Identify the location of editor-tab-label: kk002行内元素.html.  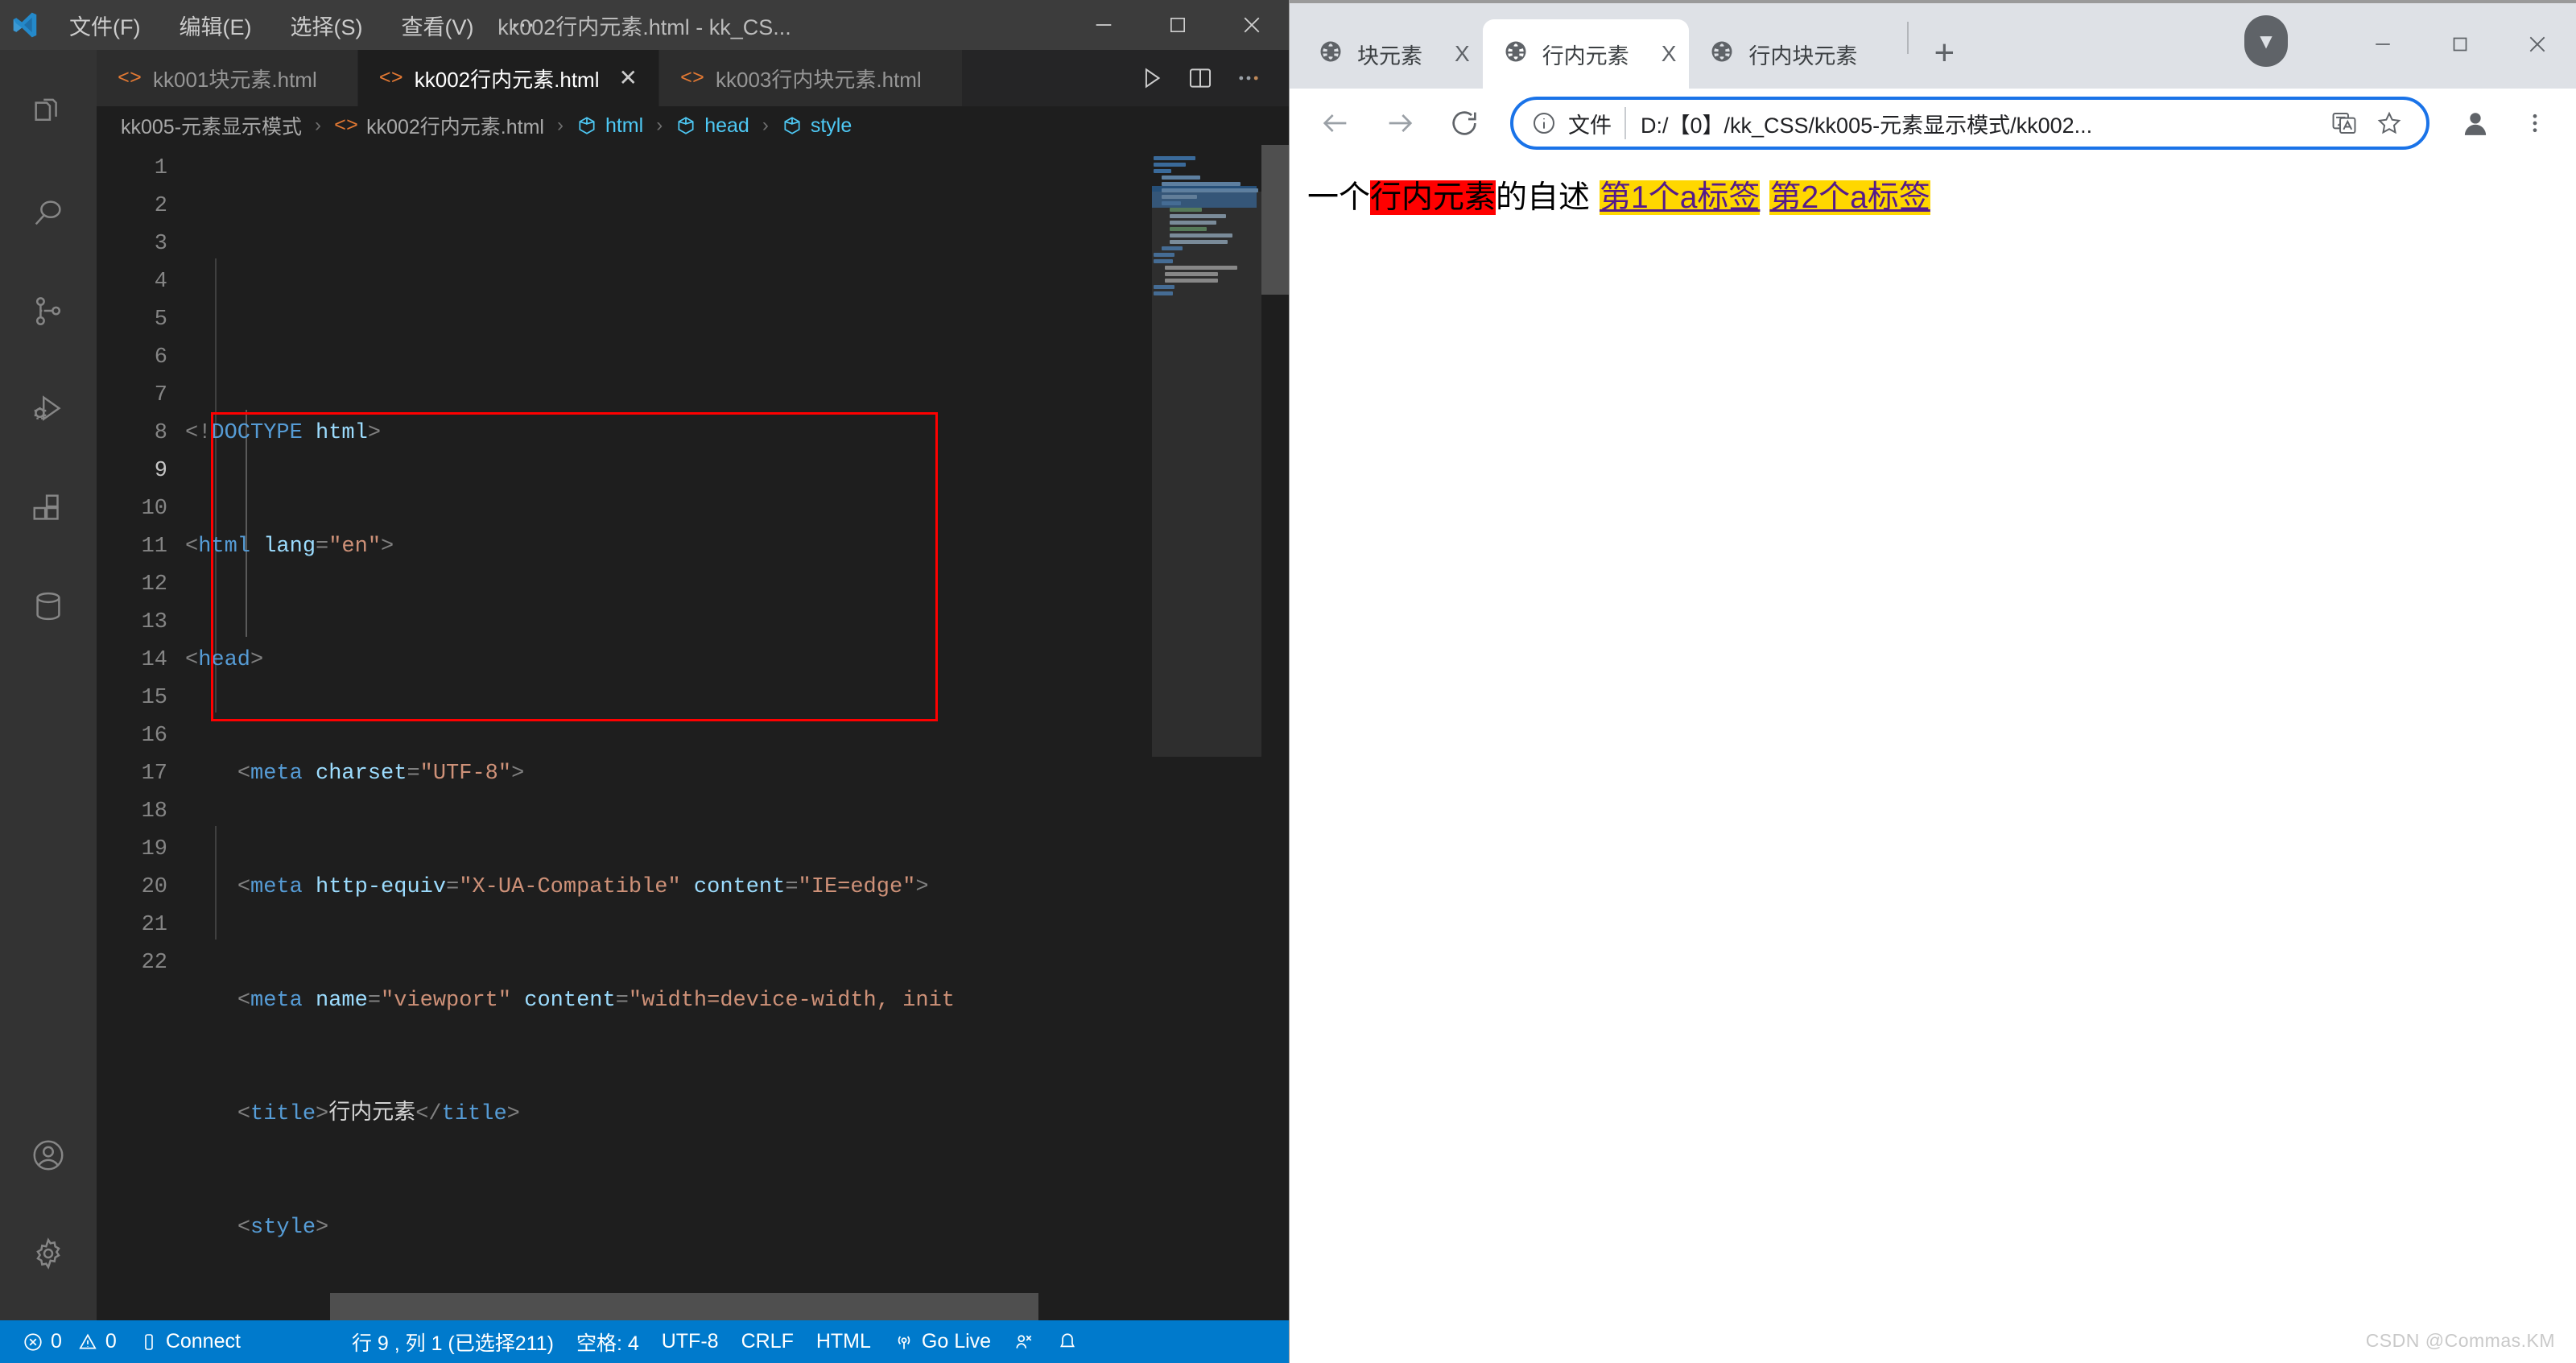
(507, 79).